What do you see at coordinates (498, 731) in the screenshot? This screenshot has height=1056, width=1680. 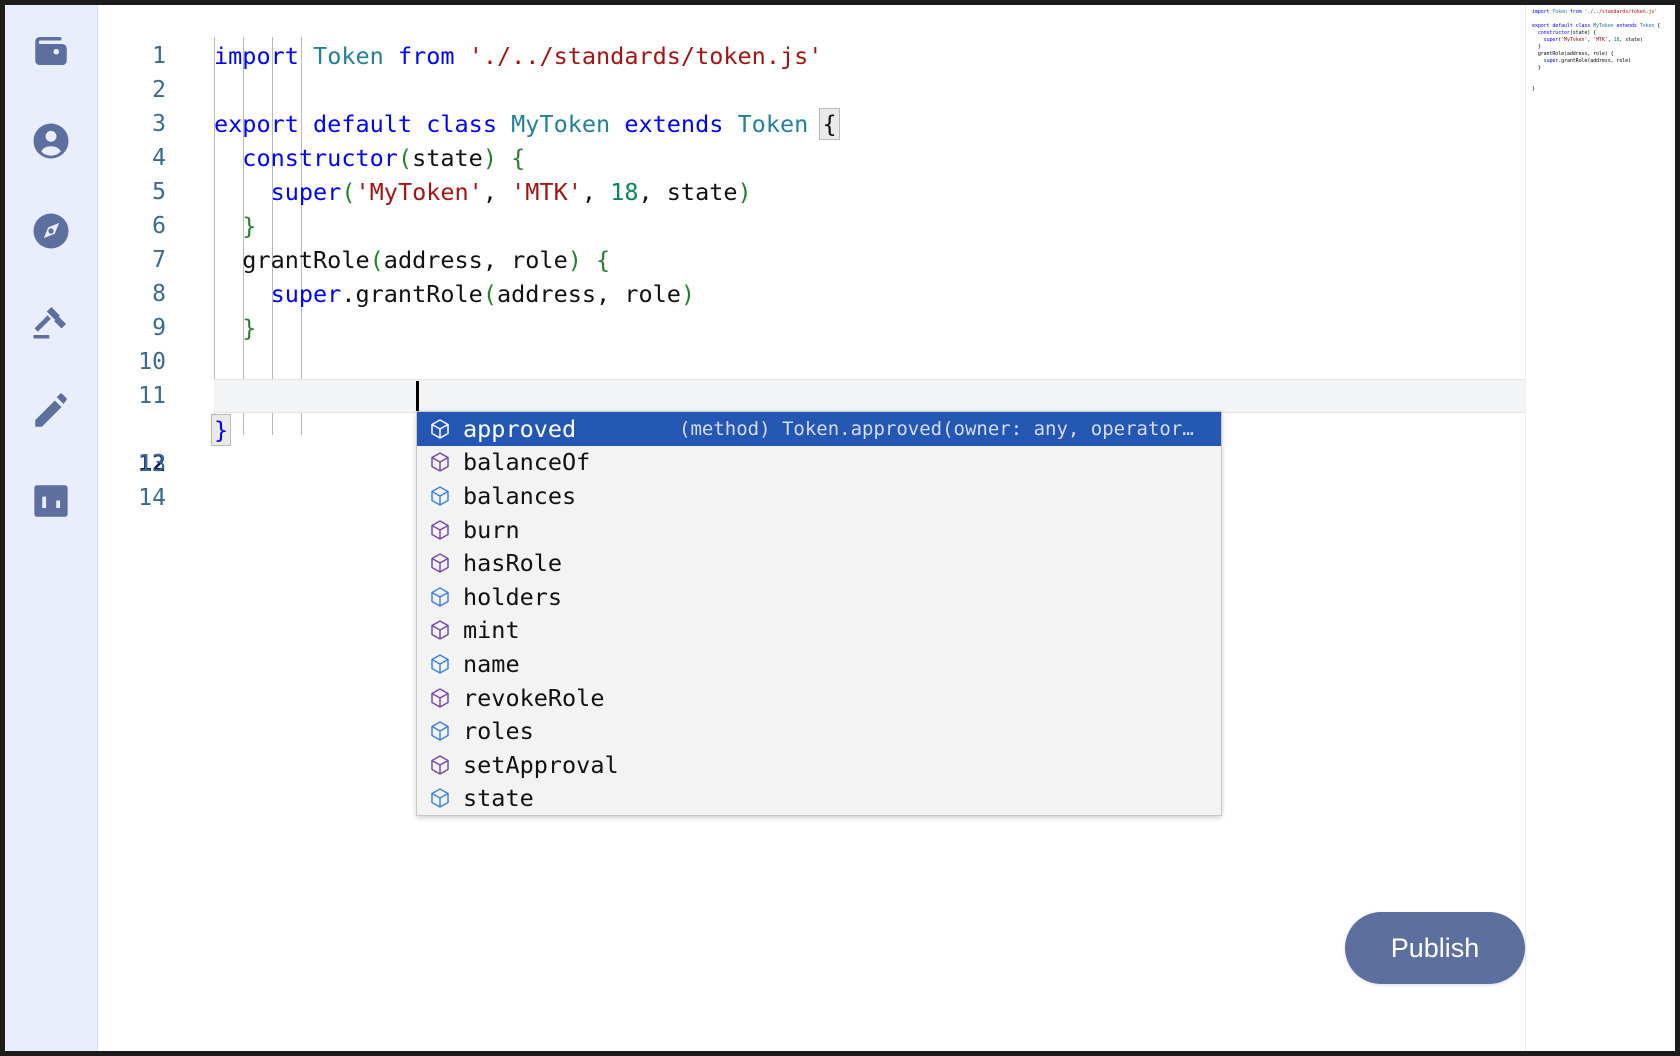 I see `autocomplete-item-label: roles` at bounding box center [498, 731].